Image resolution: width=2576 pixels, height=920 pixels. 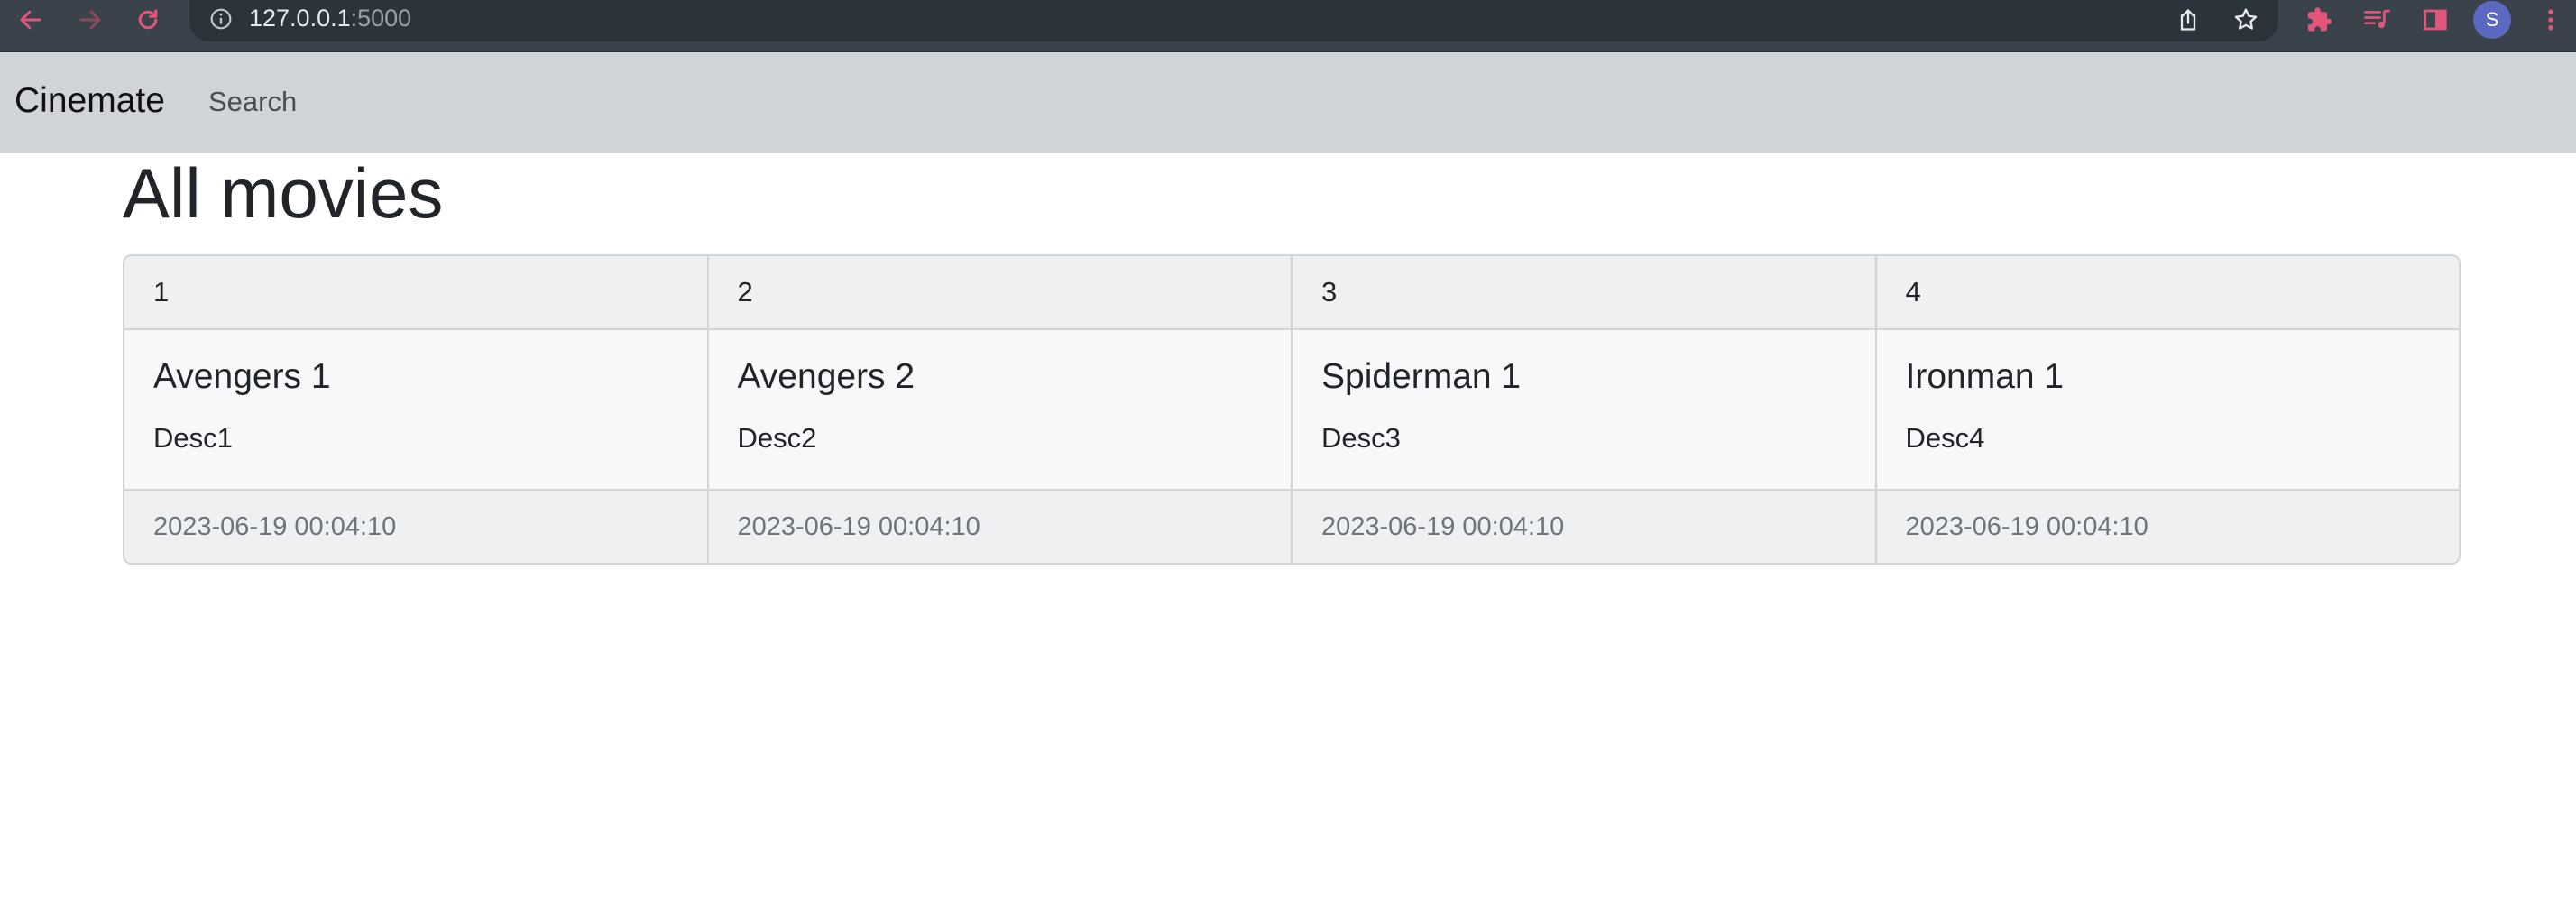 I want to click on puzzle-icon, so click(x=2320, y=20).